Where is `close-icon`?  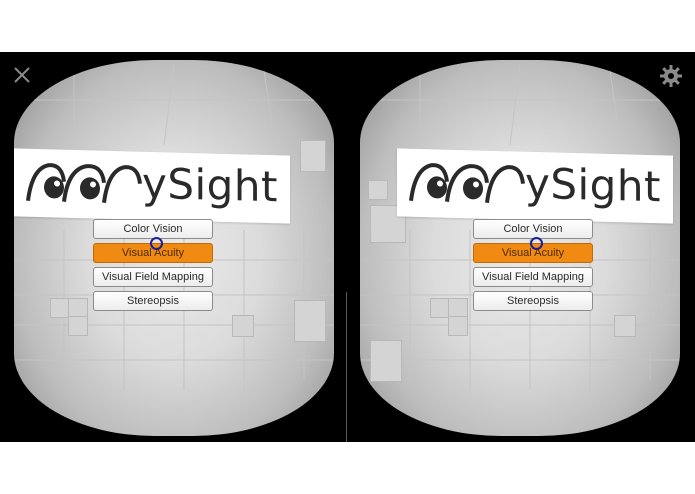 close-icon is located at coordinates (22, 75).